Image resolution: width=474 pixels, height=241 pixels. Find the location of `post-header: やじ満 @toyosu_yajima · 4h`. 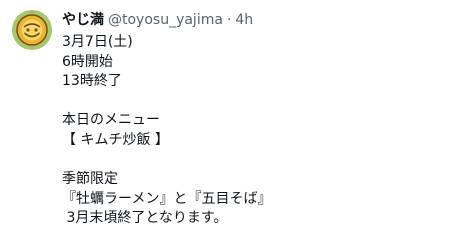

post-header: やじ満 @toyosu_yajima · 4h is located at coordinates (157, 20).